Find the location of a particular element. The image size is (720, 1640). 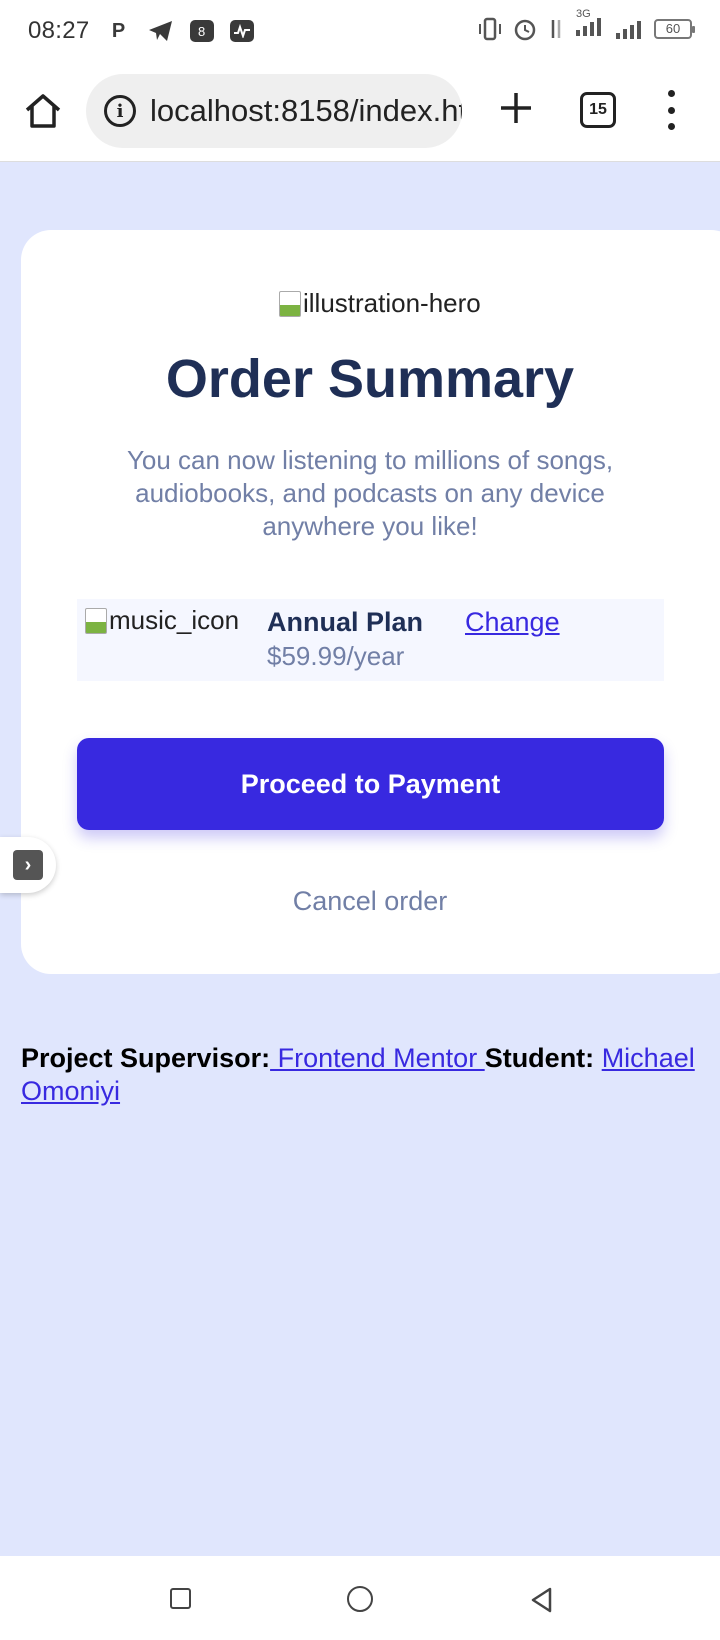

status-bar: 08:27 P 8 3G 60 is located at coordinates (360, 31).